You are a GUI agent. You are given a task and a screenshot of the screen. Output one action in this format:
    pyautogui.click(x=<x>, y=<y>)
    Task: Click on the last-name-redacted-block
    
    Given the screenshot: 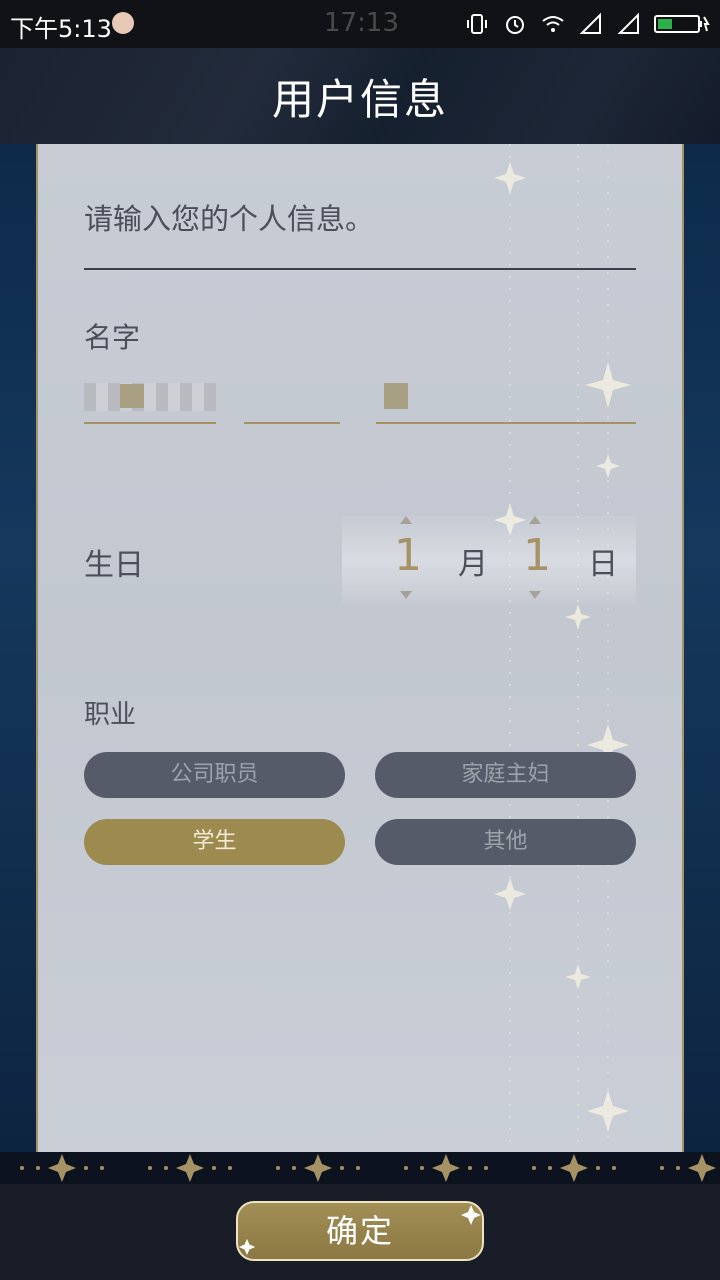 What is the action you would take?
    pyautogui.click(x=132, y=396)
    